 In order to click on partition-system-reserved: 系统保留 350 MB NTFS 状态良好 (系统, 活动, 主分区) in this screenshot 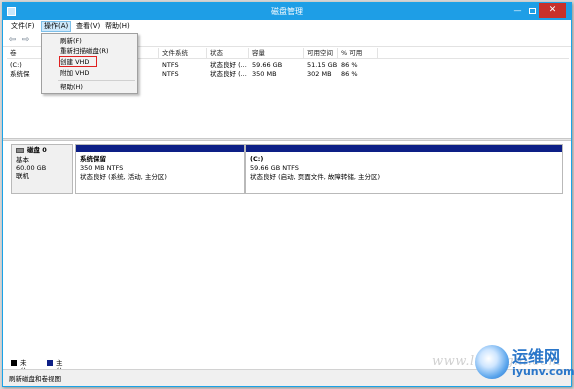, I will do `click(160, 169)`.